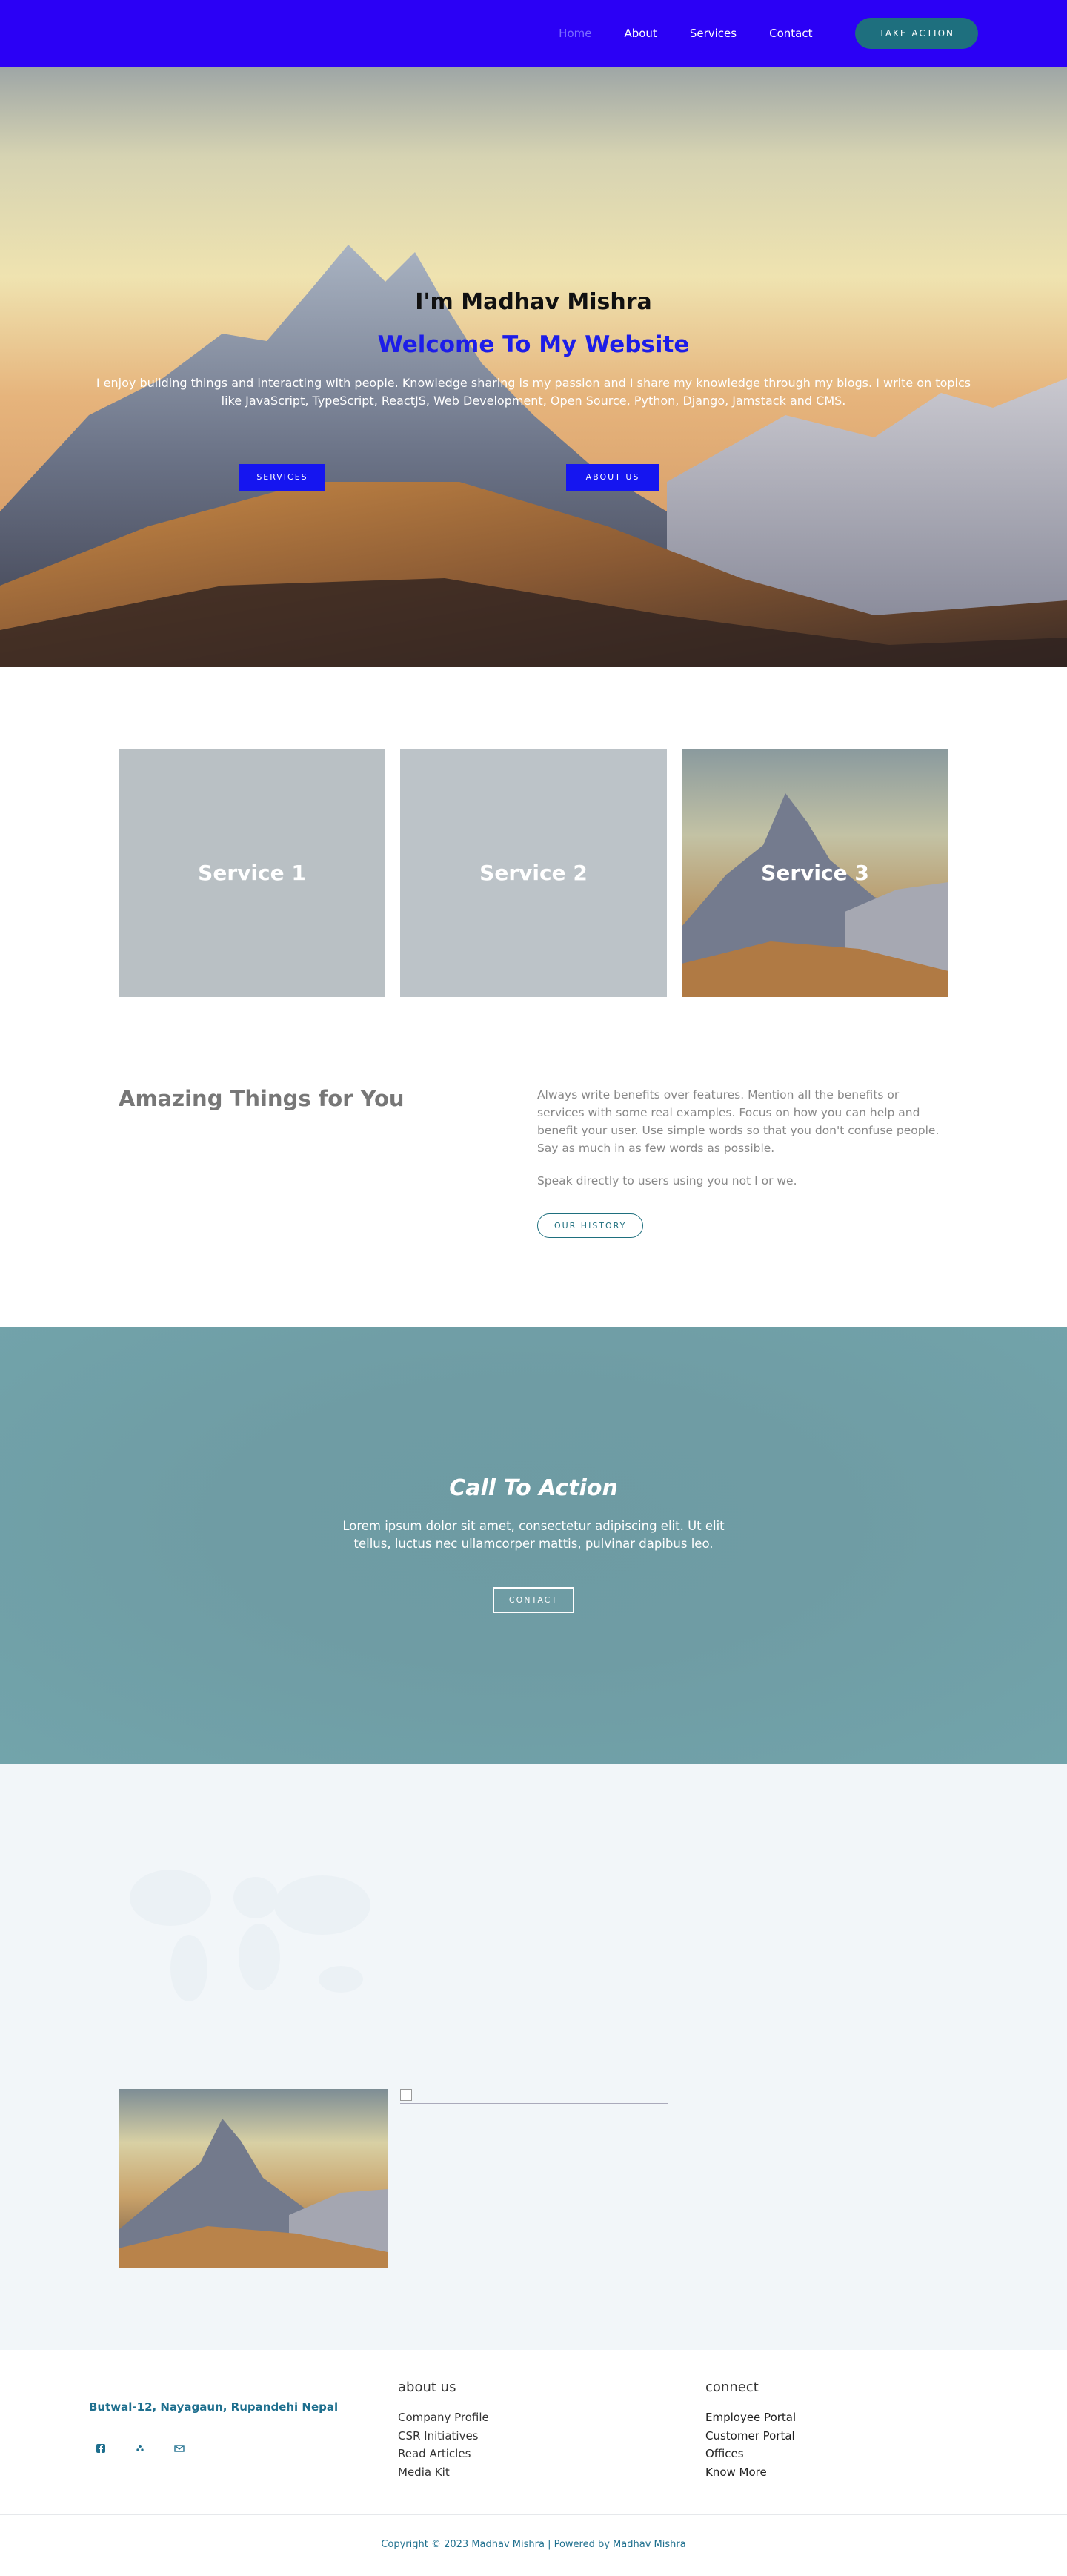 The width and height of the screenshot is (1067, 2576). I want to click on services-button: SERVICES, so click(282, 477).